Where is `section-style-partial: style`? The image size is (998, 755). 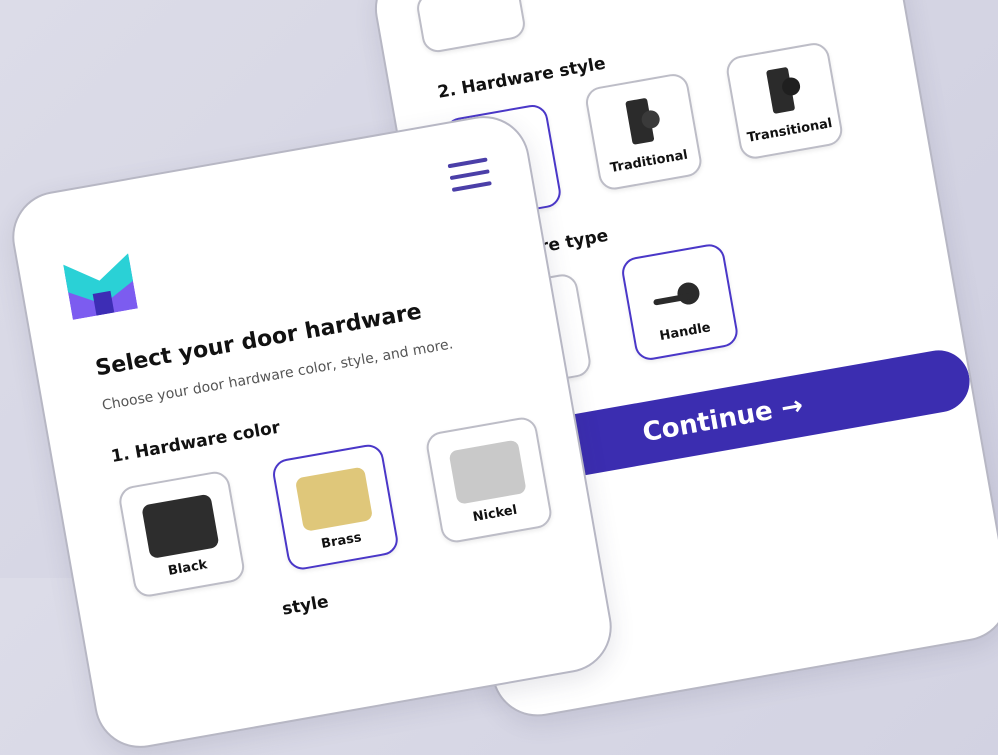
section-style-partial: style is located at coordinates (305, 605).